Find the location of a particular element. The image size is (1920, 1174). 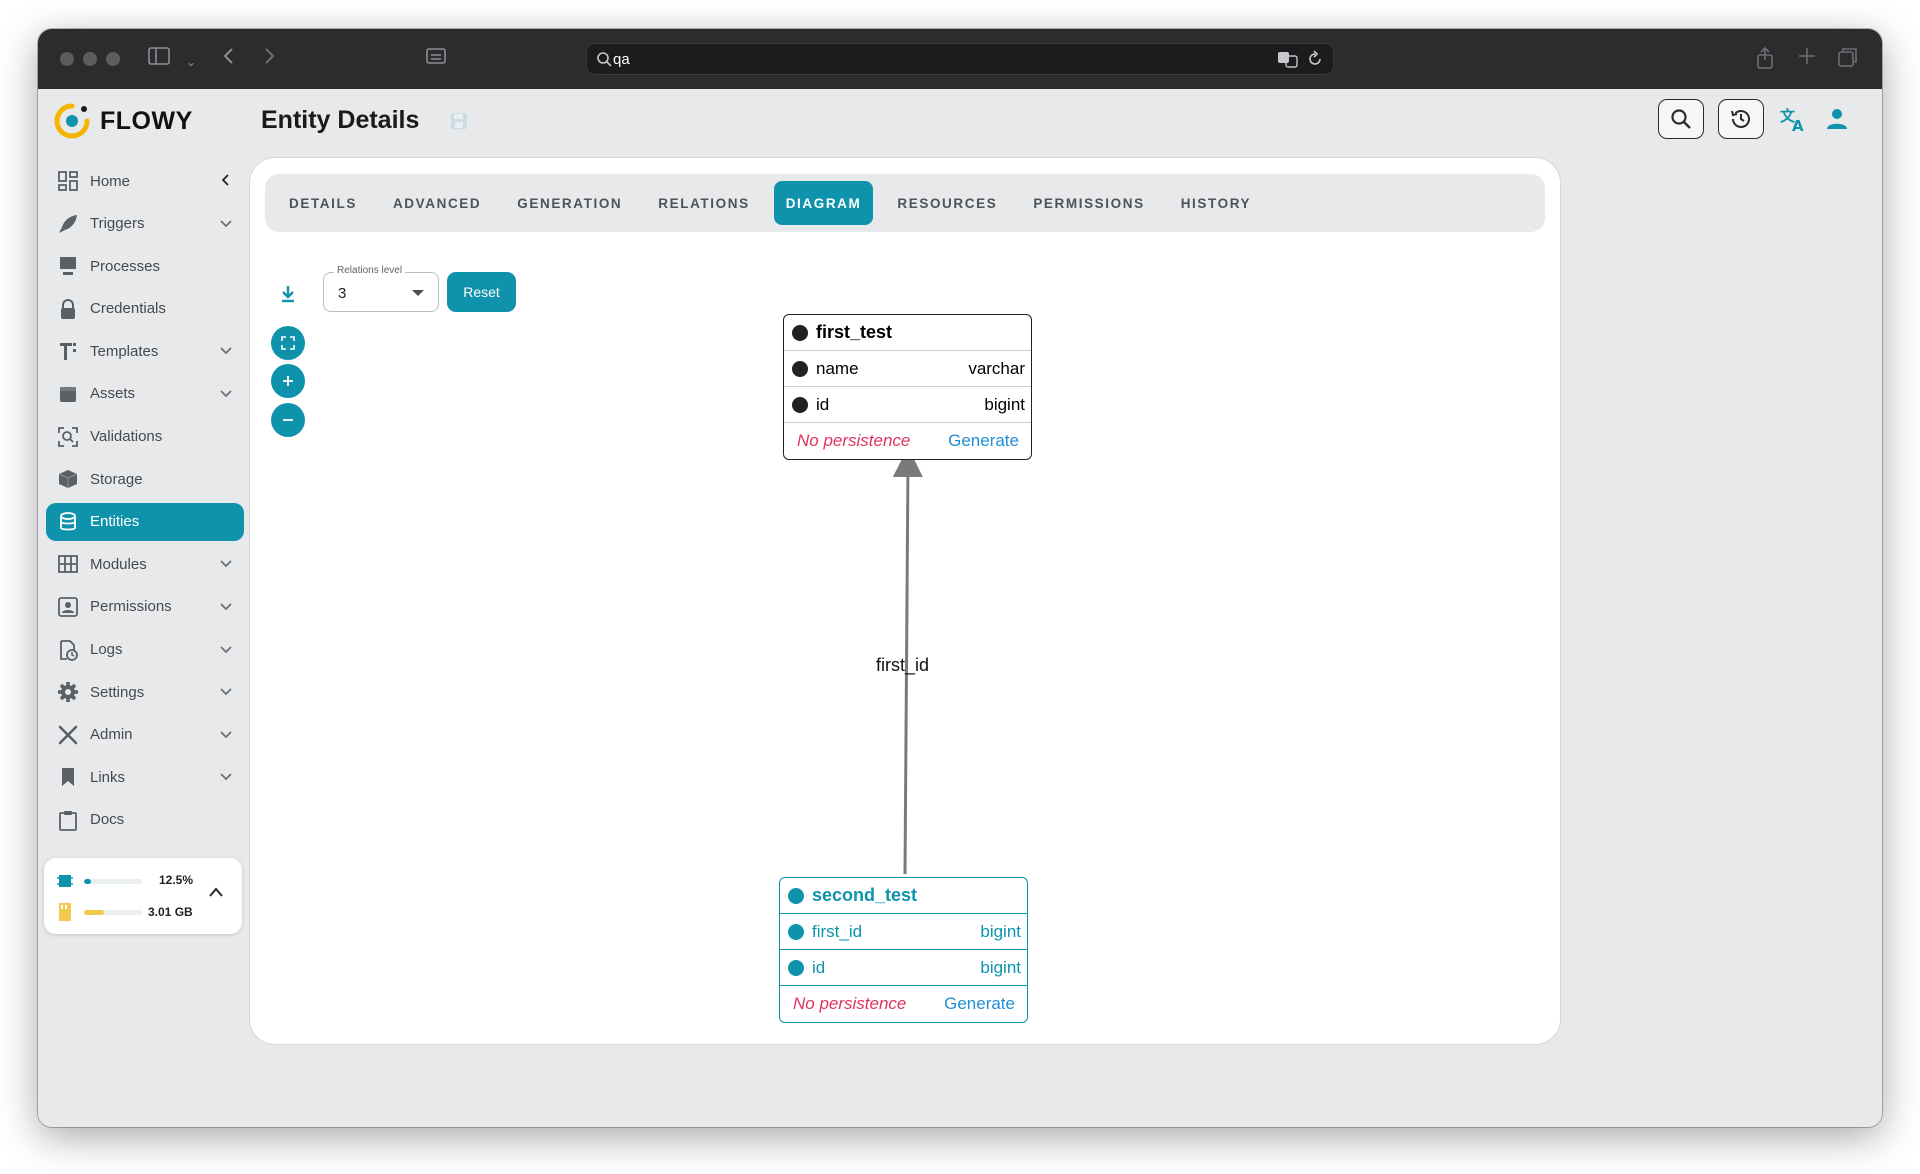

cpu-chip-icon is located at coordinates (65, 881).